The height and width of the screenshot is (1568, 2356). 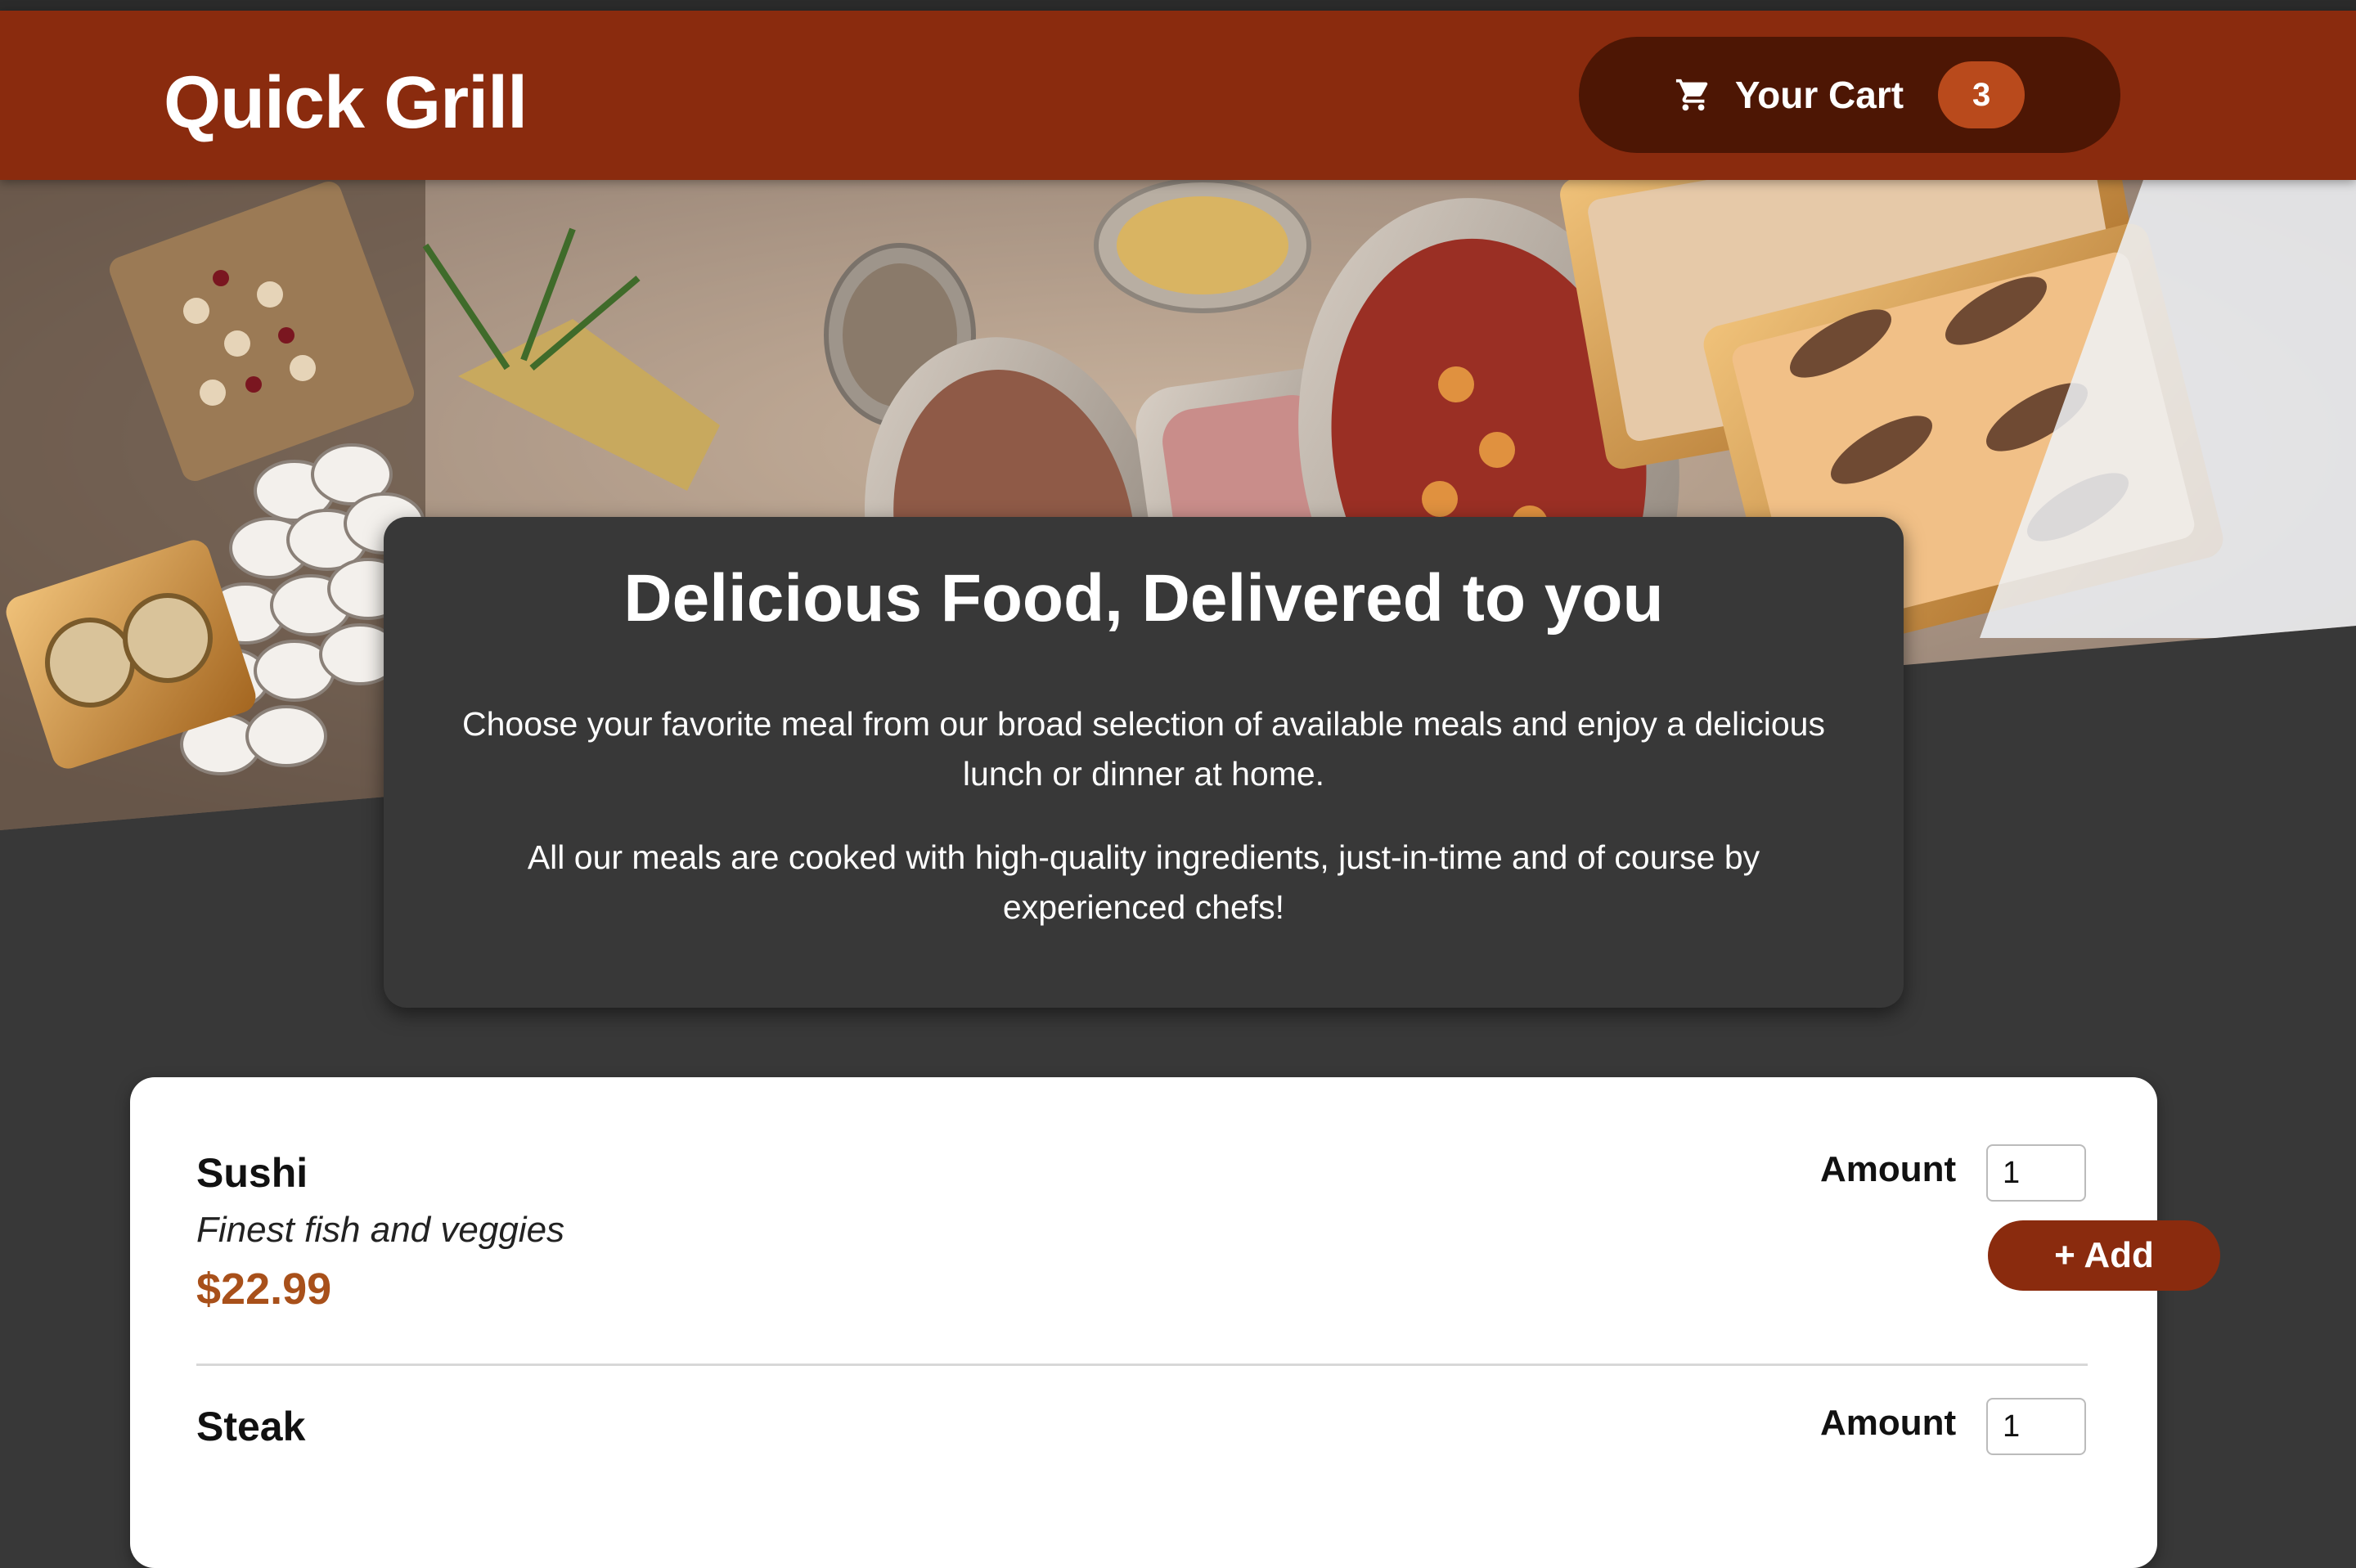 I want to click on cart-button: Your Cart 3, so click(x=1849, y=95).